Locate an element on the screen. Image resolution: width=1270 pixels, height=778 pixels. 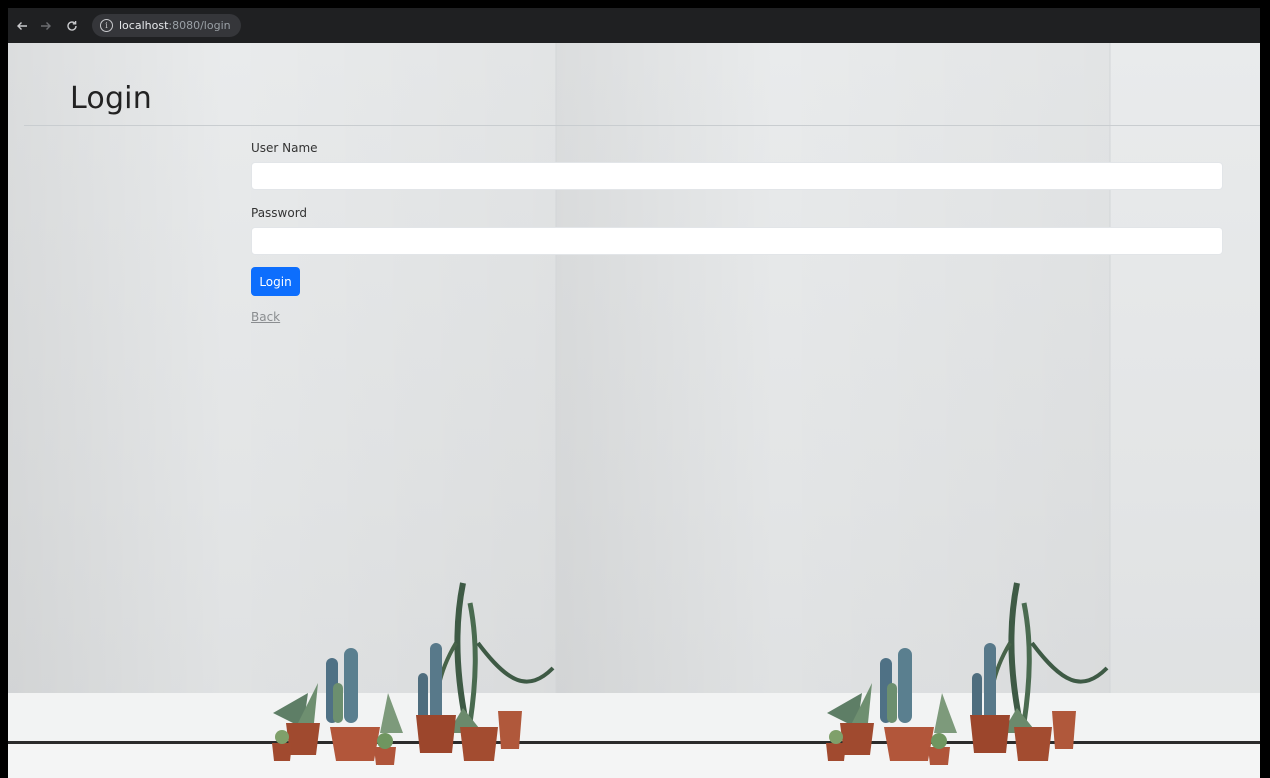
arrow-right-icon is located at coordinates (46, 25).